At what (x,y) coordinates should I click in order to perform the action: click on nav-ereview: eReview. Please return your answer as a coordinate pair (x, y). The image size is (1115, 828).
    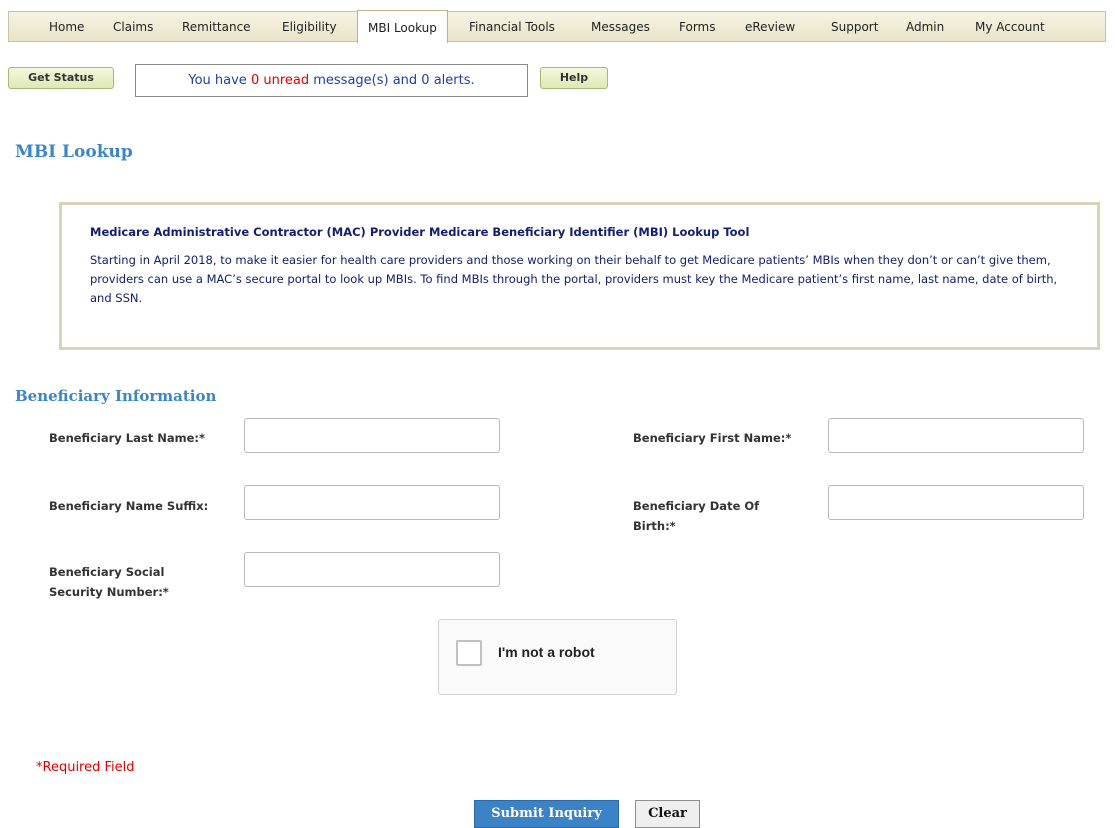
    Looking at the image, I should click on (770, 27).